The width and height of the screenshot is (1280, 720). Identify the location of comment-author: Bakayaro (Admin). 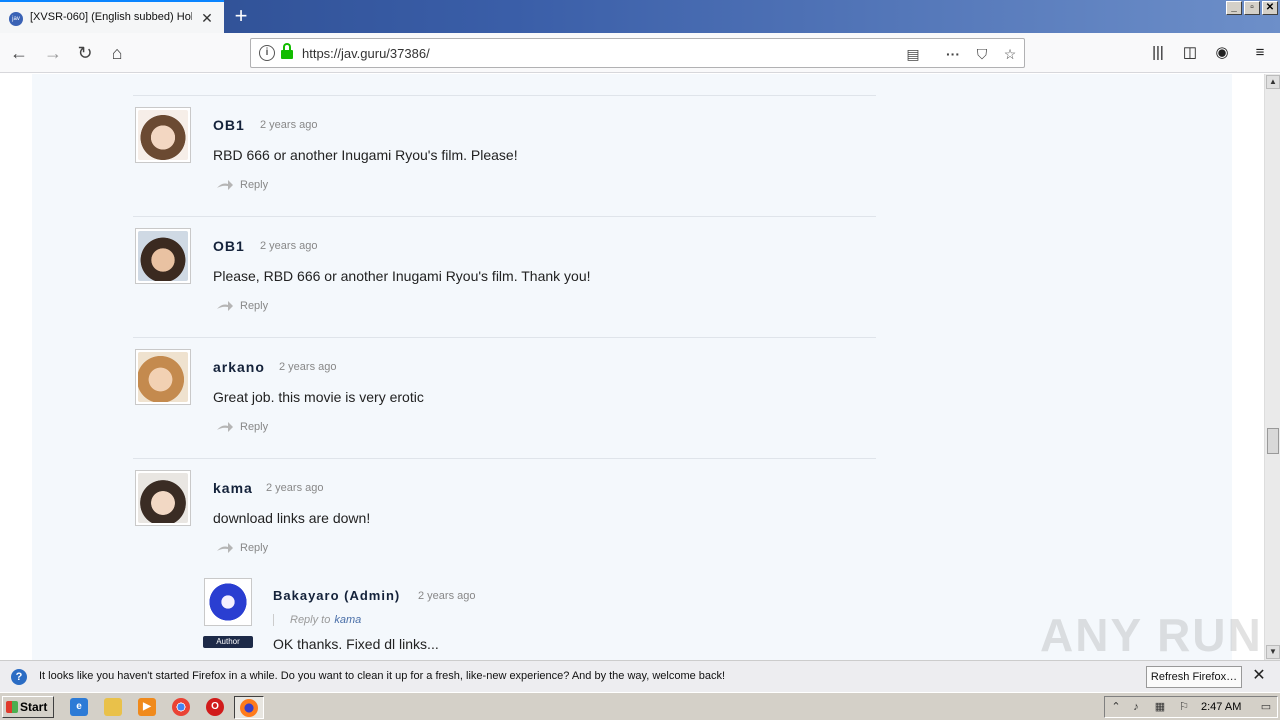
(336, 595).